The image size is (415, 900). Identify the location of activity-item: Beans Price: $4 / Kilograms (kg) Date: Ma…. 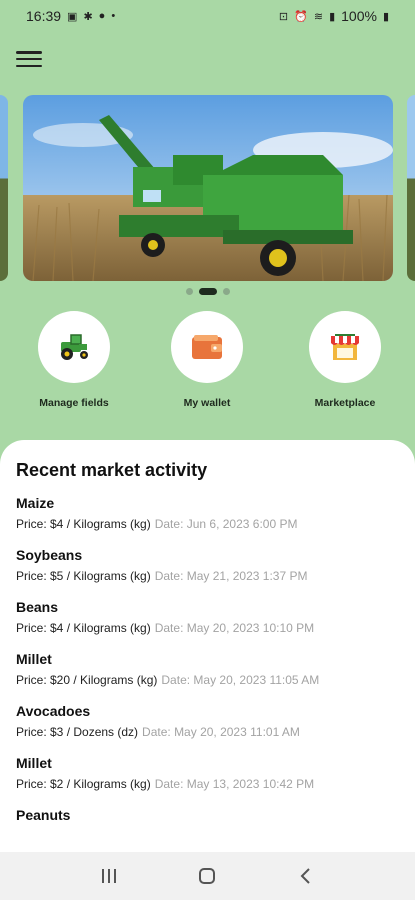
(207, 617).